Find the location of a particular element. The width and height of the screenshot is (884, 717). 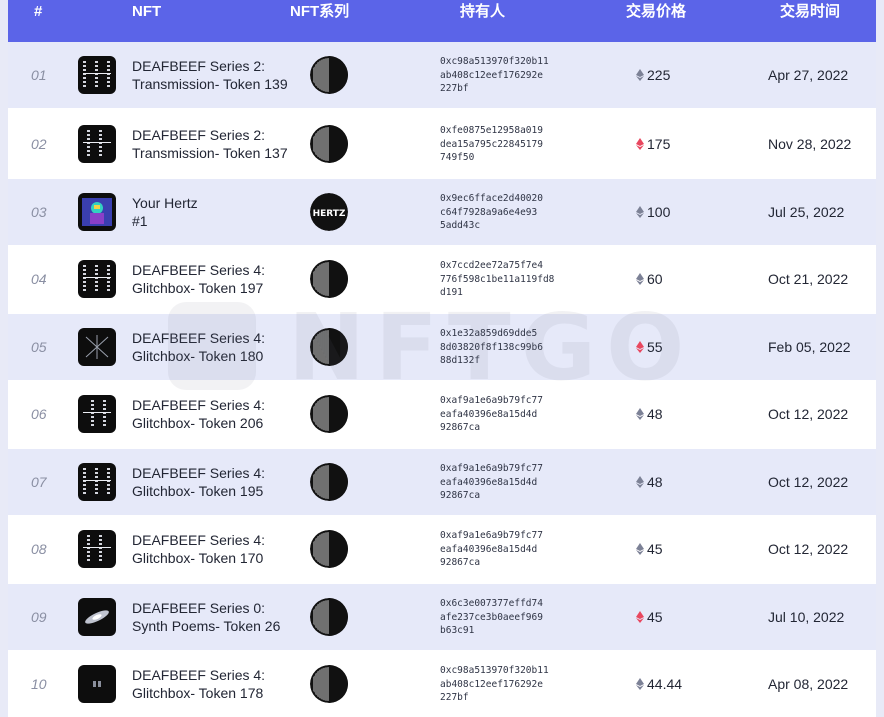

trade-price: 60 is located at coordinates (649, 279).